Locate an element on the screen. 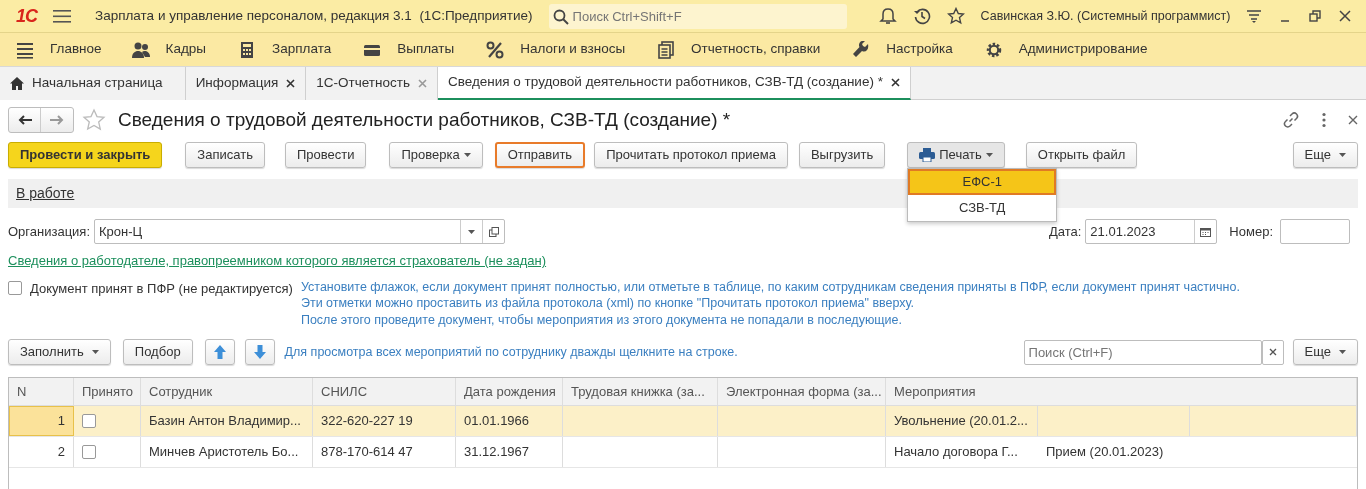 The height and width of the screenshot is (489, 1366). dropdown-button: Печать is located at coordinates (956, 155).